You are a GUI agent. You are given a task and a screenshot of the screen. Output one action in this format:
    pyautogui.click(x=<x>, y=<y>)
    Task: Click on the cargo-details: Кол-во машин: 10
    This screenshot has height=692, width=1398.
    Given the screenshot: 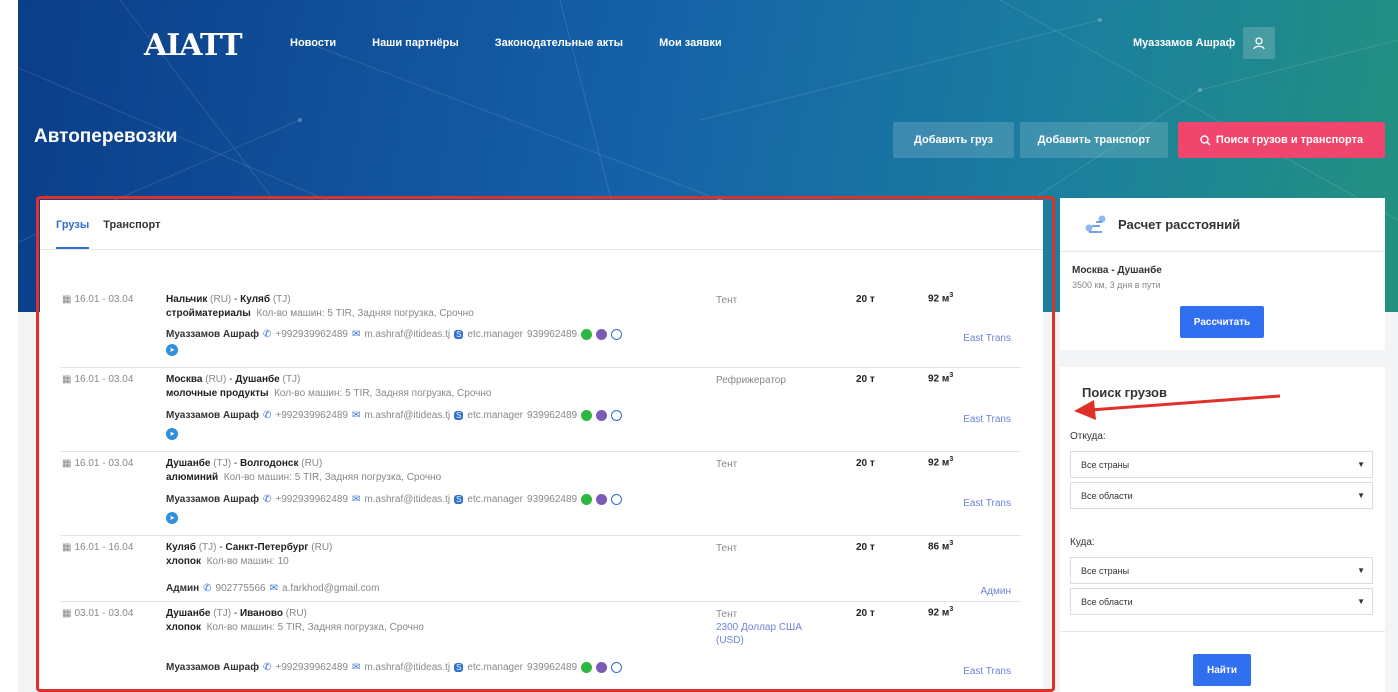 What is the action you would take?
    pyautogui.click(x=247, y=561)
    